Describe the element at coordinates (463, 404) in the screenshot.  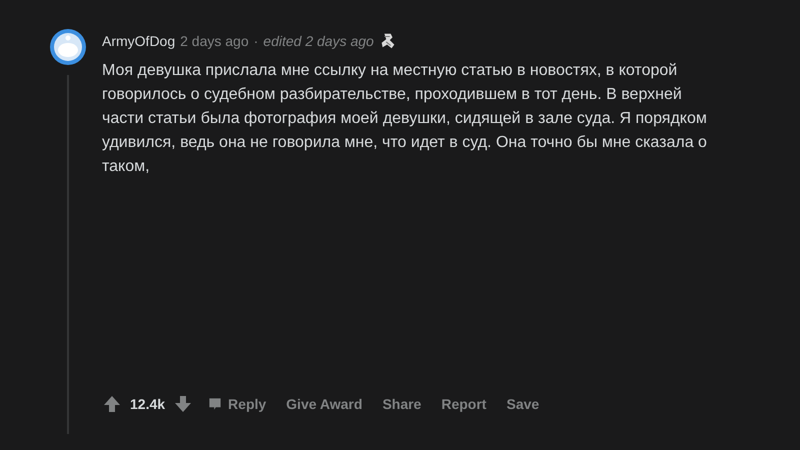
I see `action-button: Report` at that location.